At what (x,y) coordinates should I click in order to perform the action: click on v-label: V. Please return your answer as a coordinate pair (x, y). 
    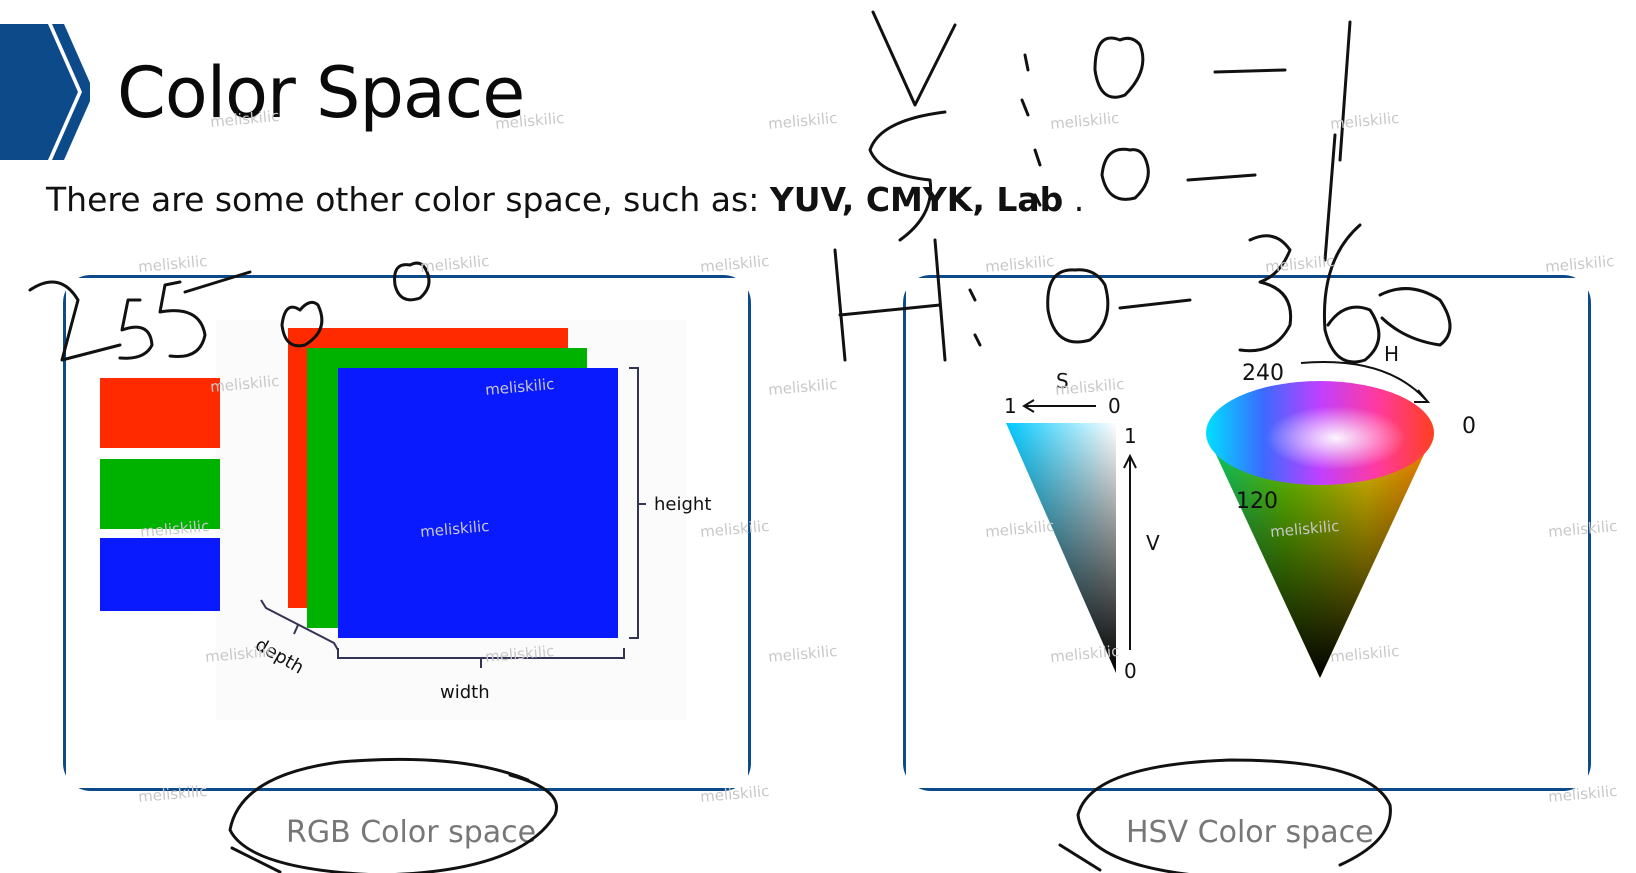
    Looking at the image, I should click on (1153, 543).